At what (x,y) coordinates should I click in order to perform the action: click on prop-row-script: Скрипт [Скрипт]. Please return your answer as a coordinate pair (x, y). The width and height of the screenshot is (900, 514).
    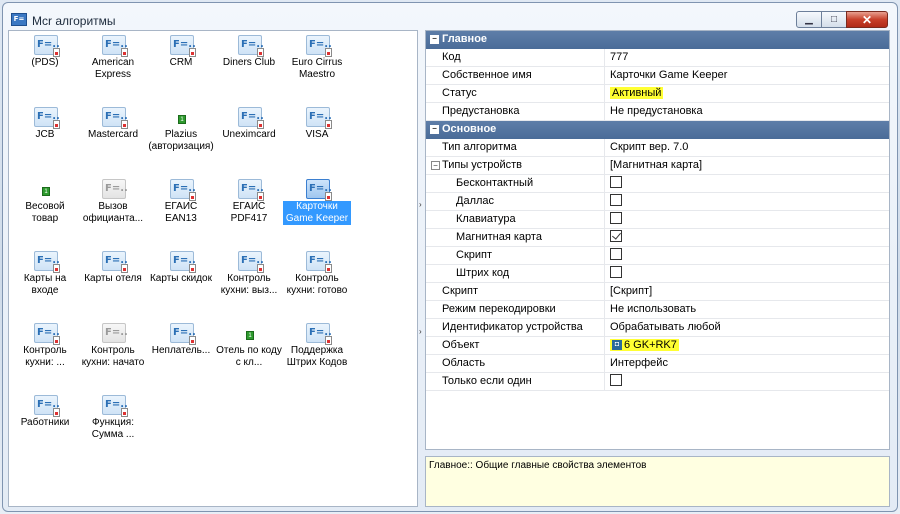
    Looking at the image, I should click on (657, 292).